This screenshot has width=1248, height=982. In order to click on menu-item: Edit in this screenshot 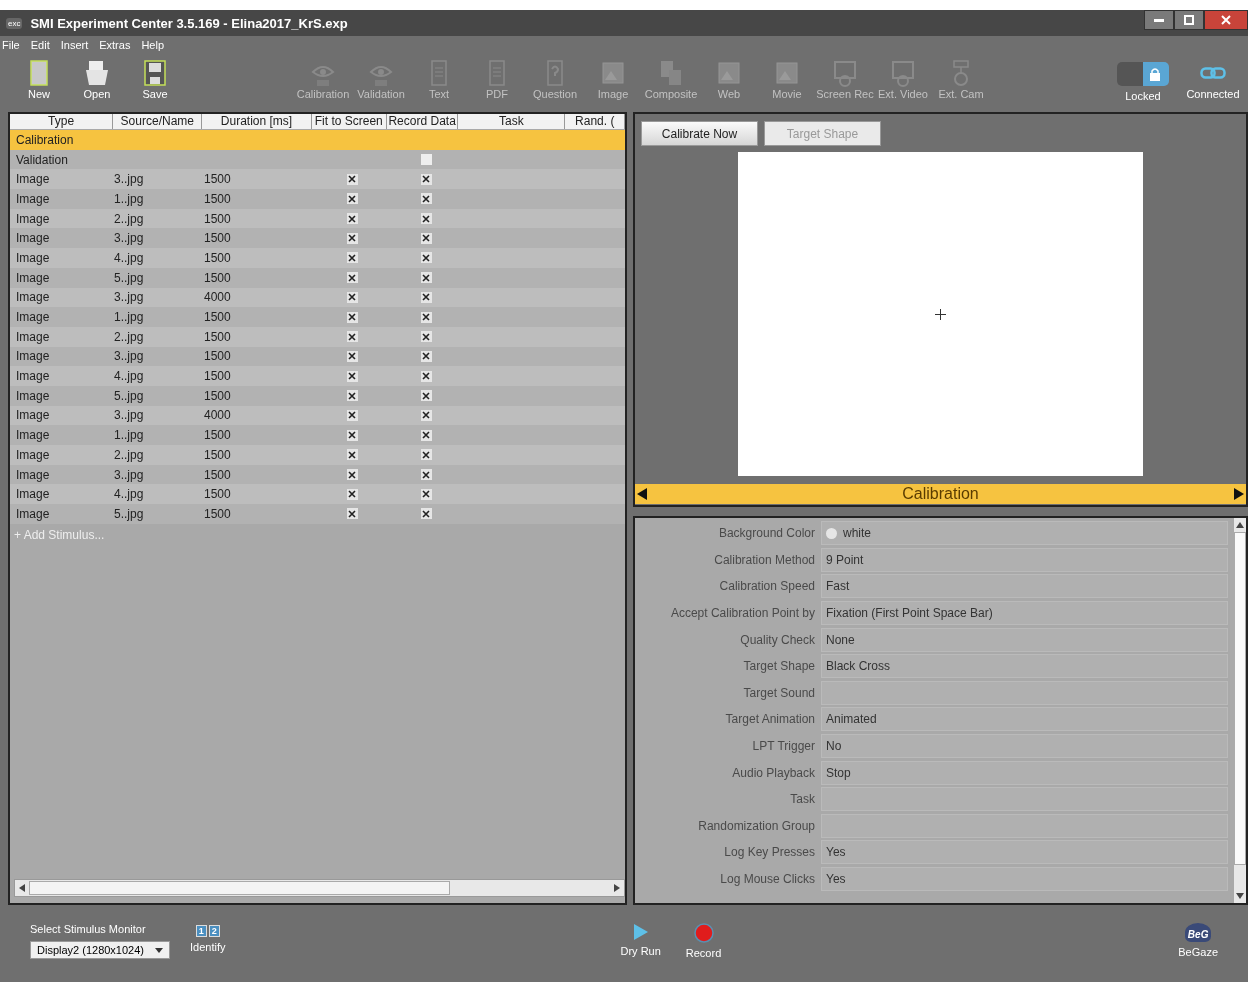, I will do `click(40, 45)`.